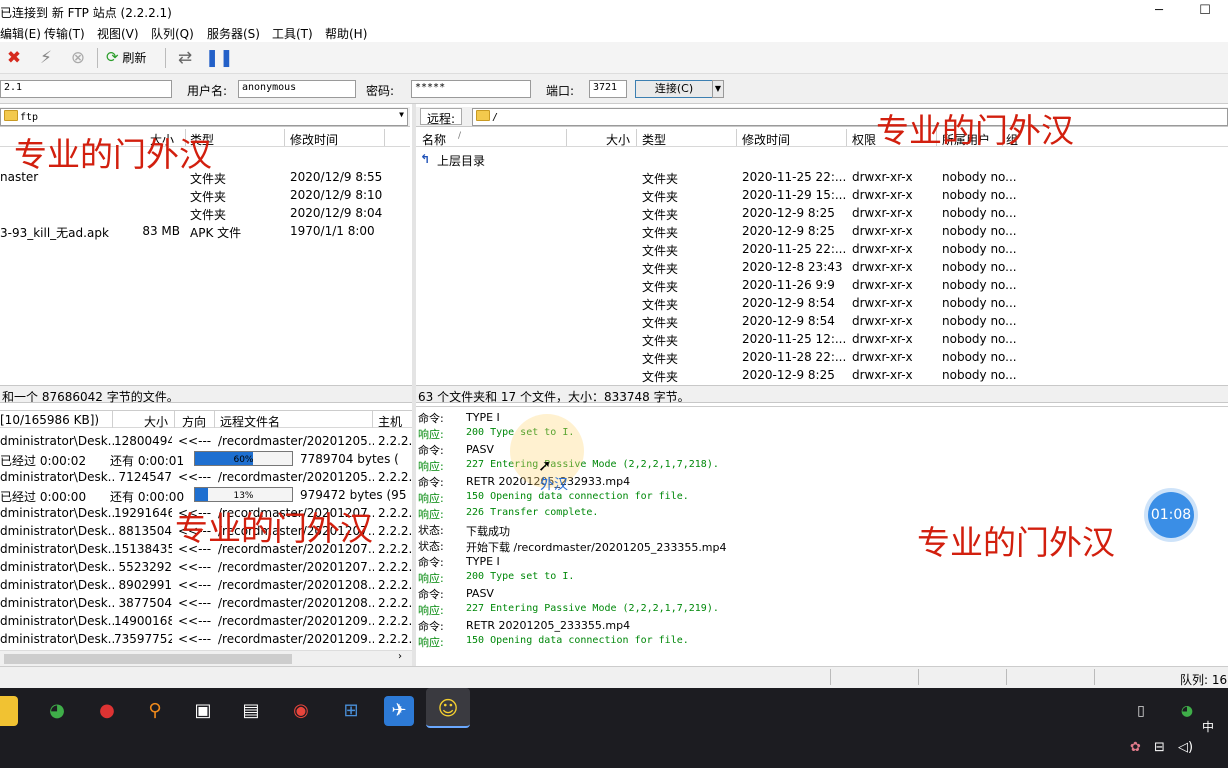  Describe the element at coordinates (618, 139) in the screenshot. I see `remote-col-size: 大小` at that location.